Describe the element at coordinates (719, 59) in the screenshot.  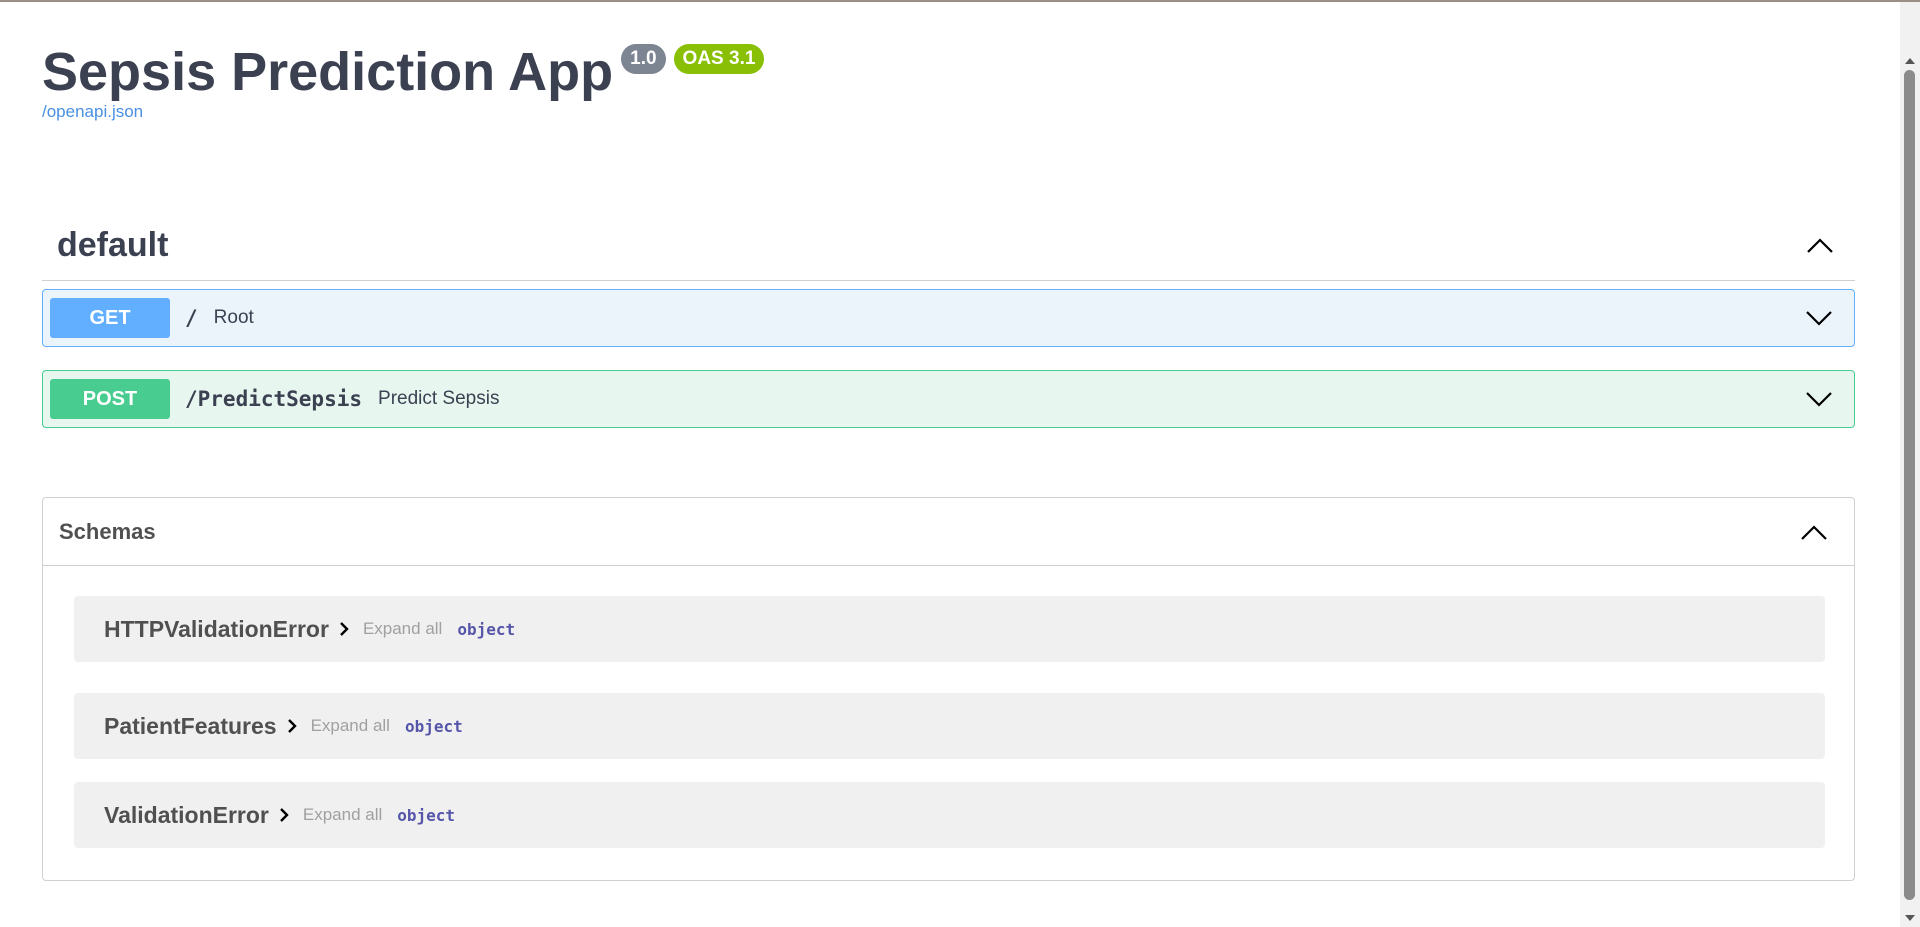
I see `oas-badge: OAS 3.1` at that location.